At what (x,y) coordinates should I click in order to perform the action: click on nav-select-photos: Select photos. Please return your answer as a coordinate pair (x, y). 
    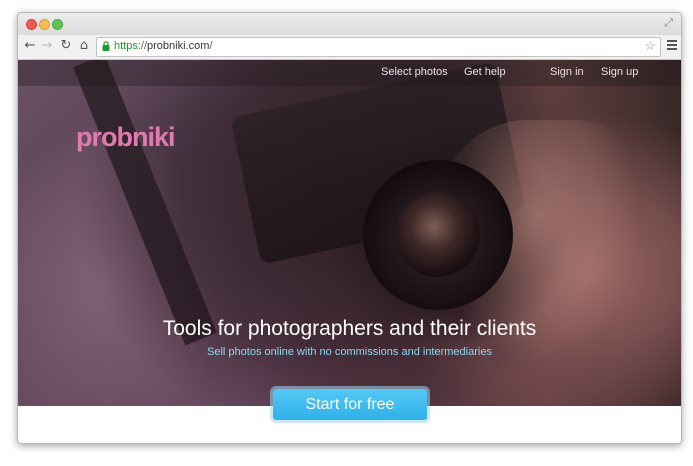
    Looking at the image, I should click on (414, 72).